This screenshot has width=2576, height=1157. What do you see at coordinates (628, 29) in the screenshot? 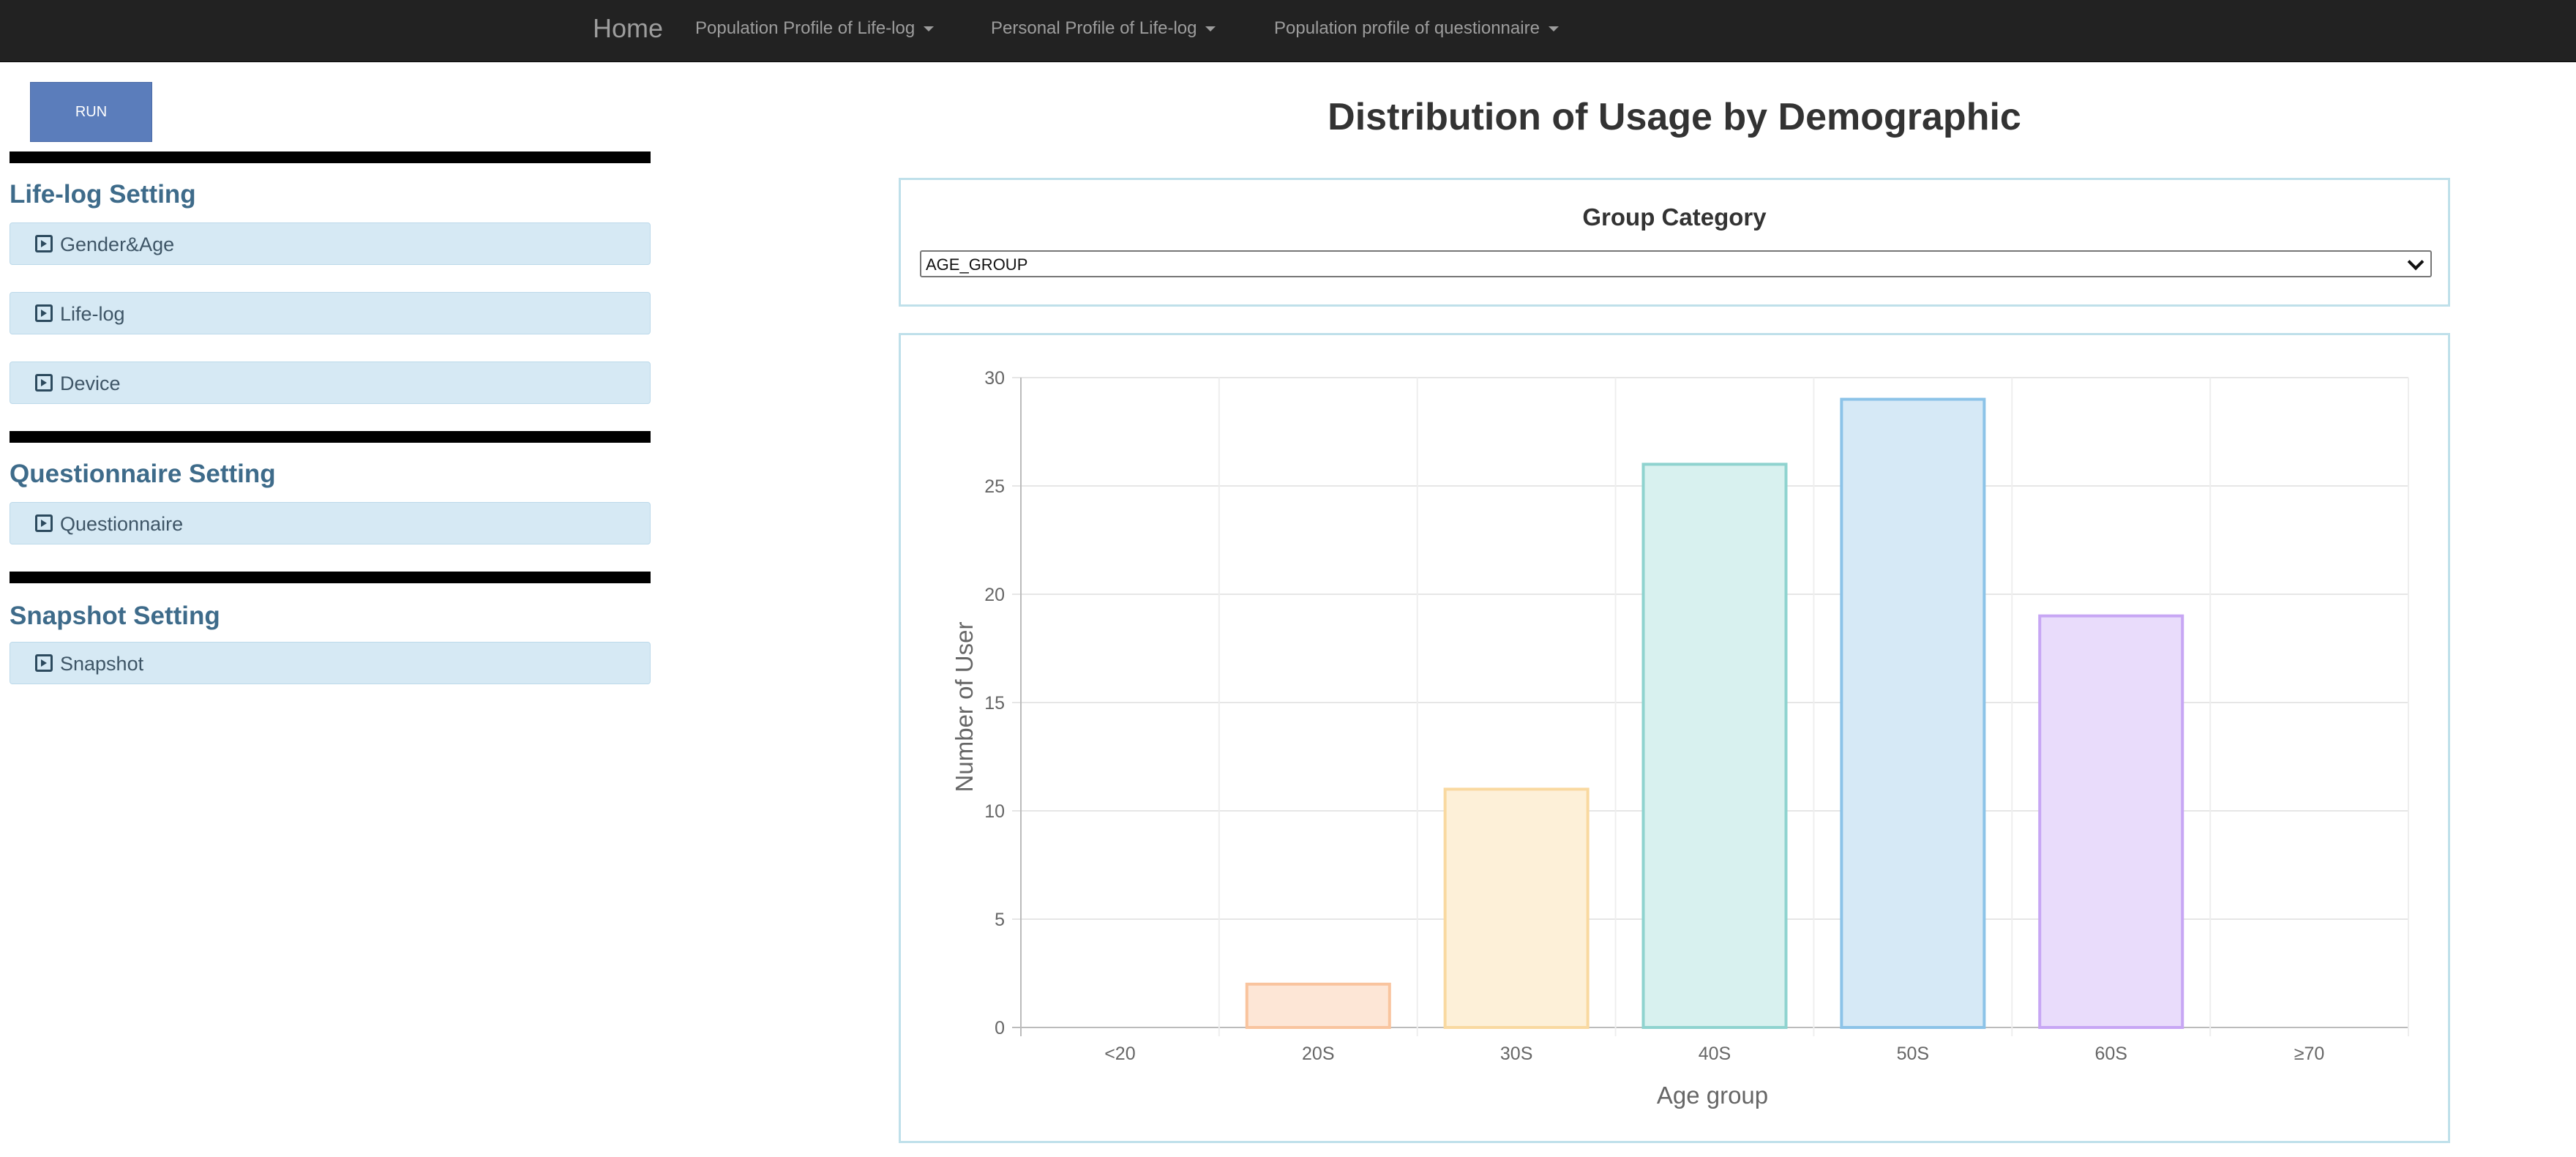
I see `nav-home-link: Home` at bounding box center [628, 29].